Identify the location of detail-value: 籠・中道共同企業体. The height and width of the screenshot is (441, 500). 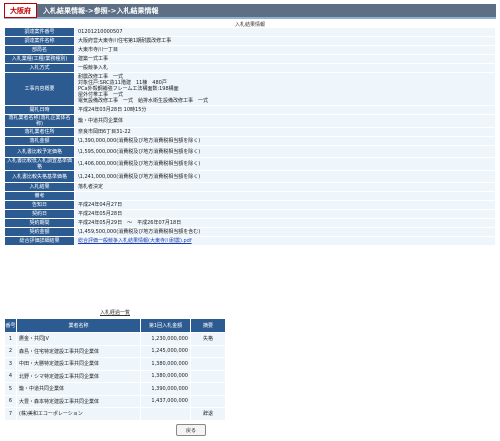
(285, 121).